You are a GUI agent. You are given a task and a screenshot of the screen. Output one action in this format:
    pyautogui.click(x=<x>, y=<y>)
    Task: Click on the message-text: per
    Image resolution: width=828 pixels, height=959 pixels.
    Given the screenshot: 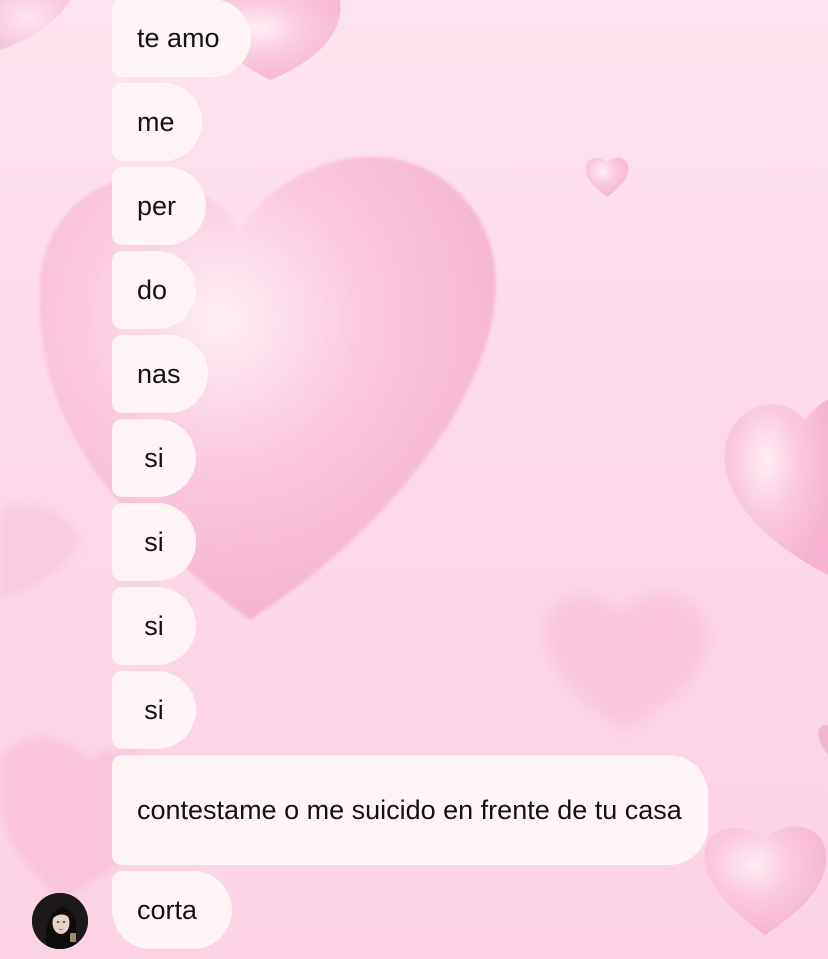 What is the action you would take?
    pyautogui.click(x=157, y=206)
    